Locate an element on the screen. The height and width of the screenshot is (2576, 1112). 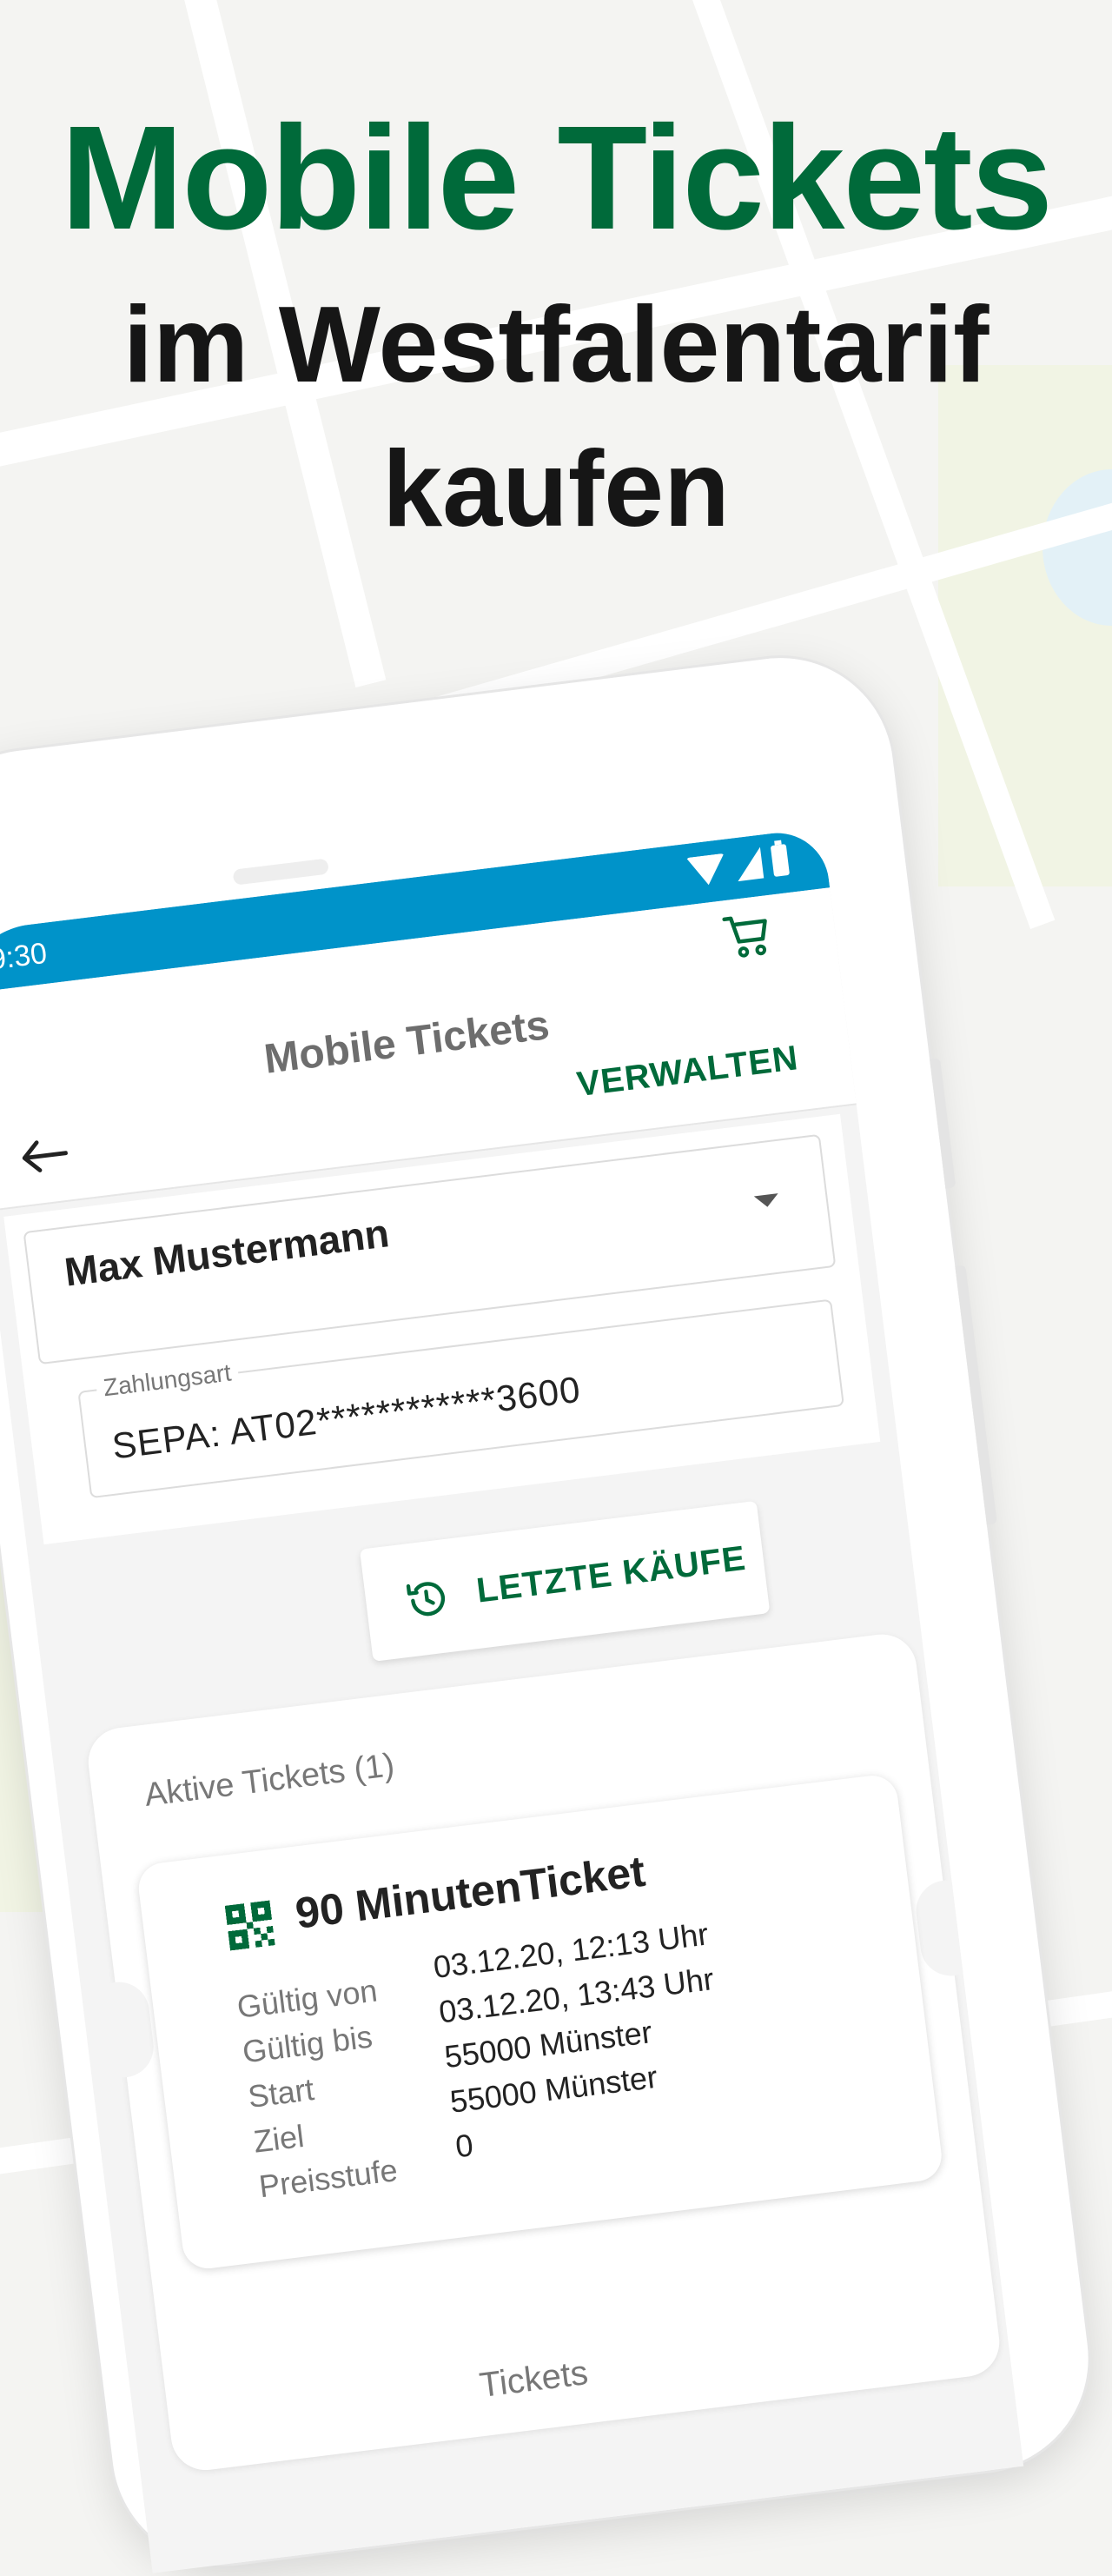
last-purchases-button: LETZTE KÄUFE is located at coordinates (565, 1581).